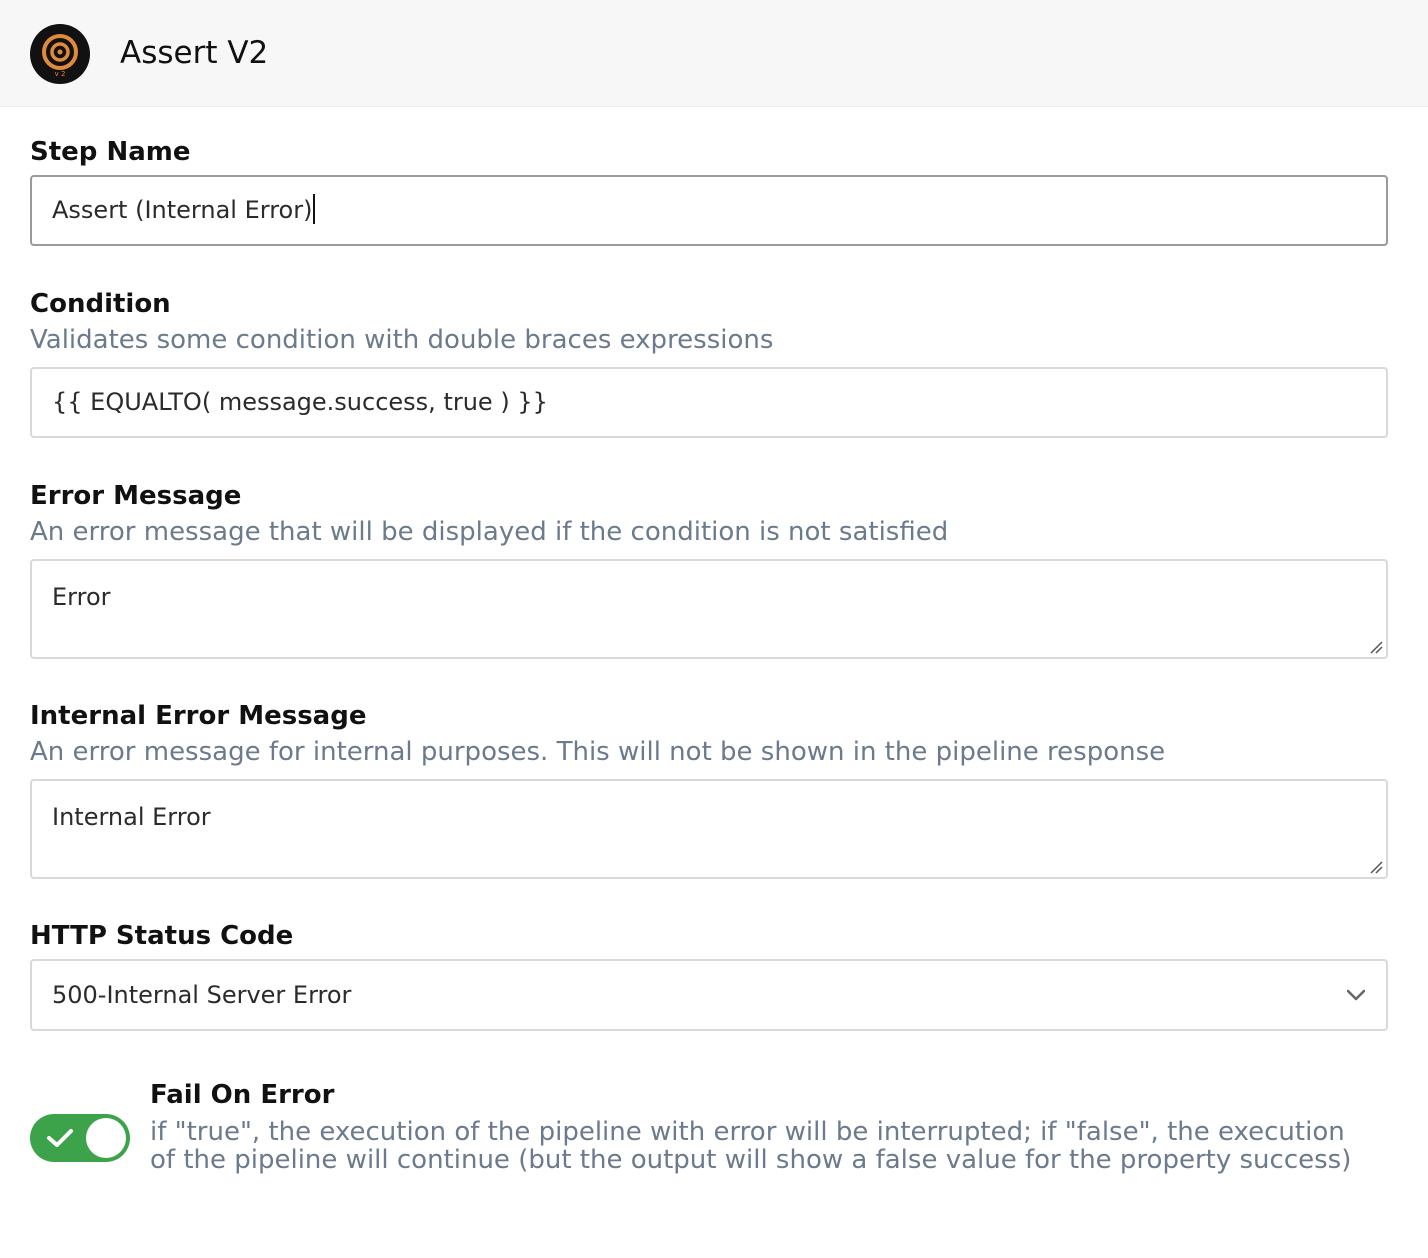  Describe the element at coordinates (198, 716) in the screenshot. I see `internal-error-message-label: Internal Error Message` at that location.